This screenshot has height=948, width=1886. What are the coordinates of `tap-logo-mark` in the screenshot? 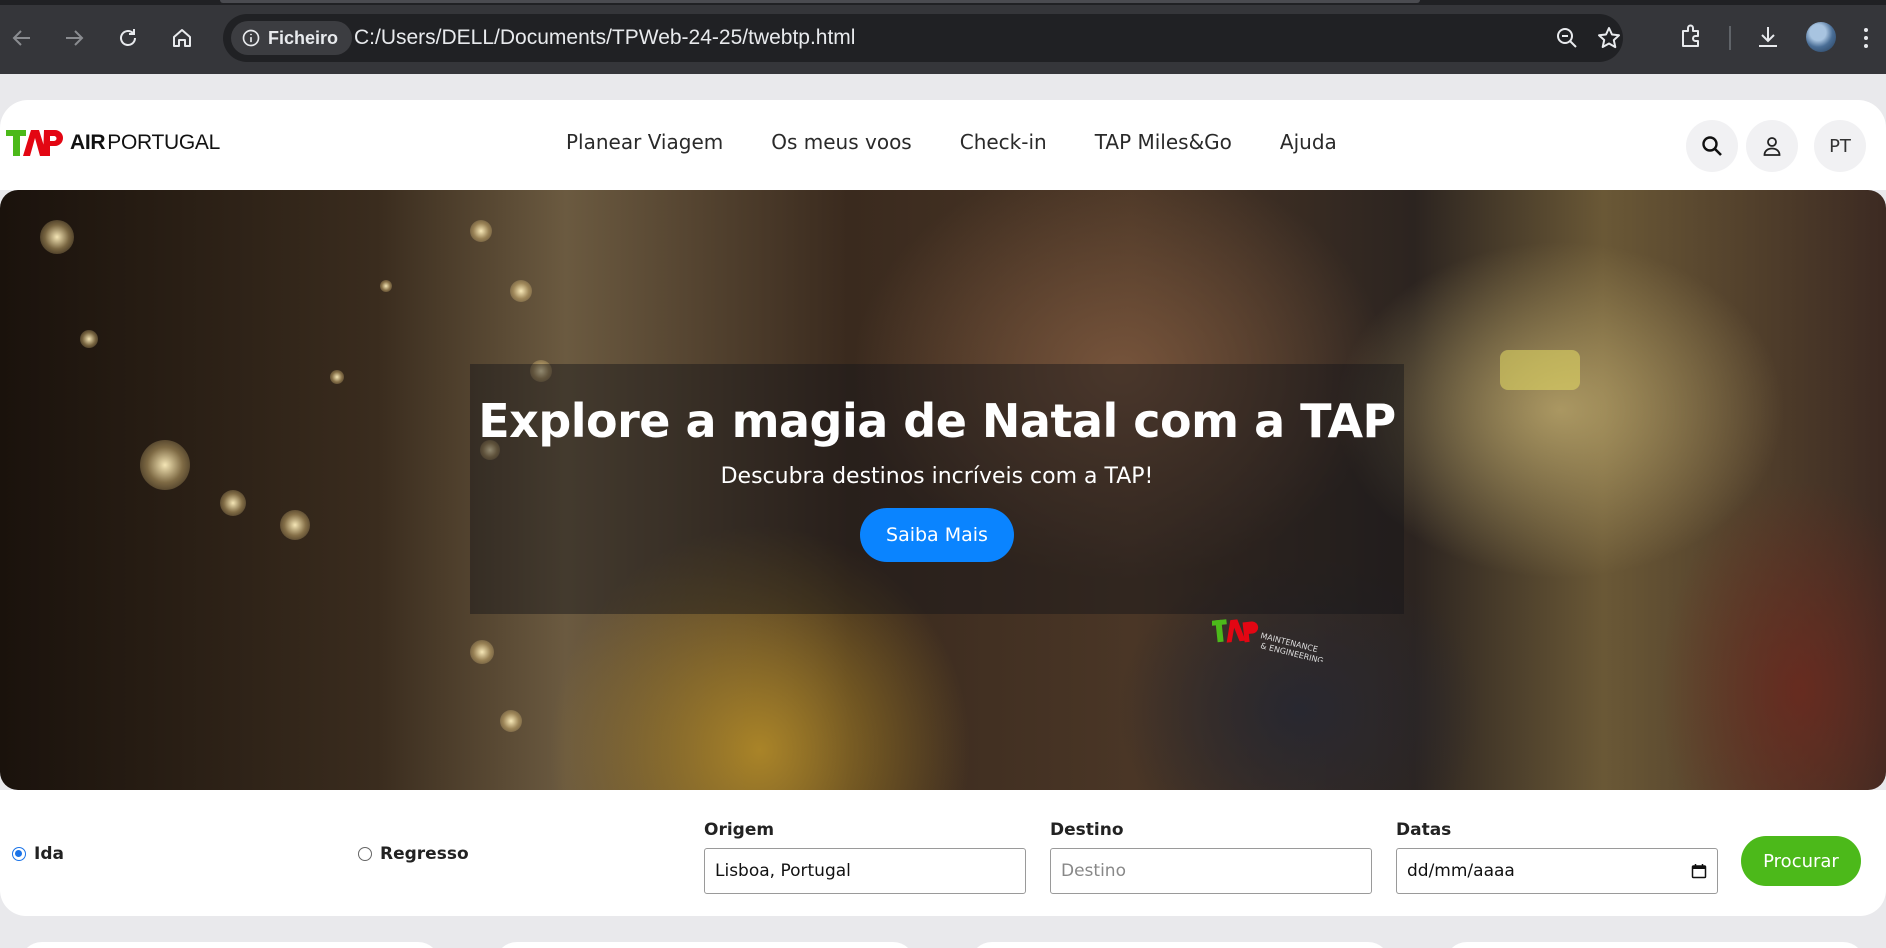 It's located at (34, 143).